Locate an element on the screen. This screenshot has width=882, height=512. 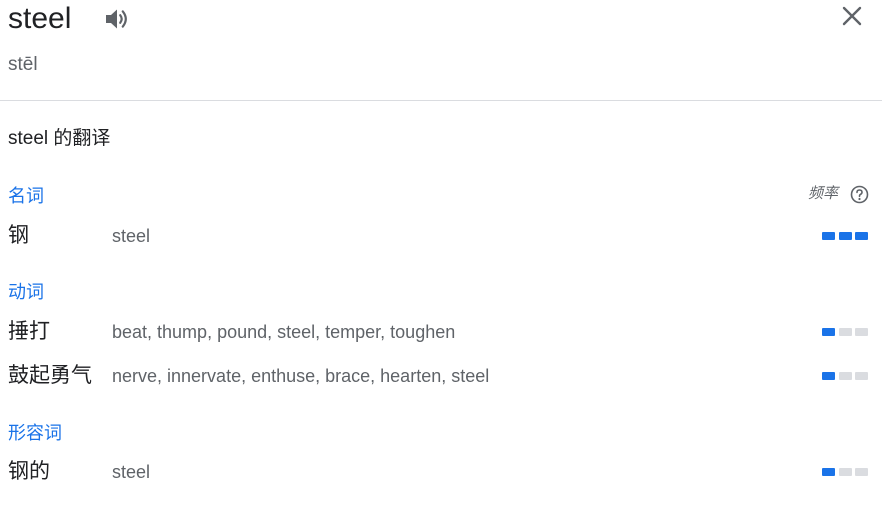
pos-adjective: 形容词 is located at coordinates (35, 433).